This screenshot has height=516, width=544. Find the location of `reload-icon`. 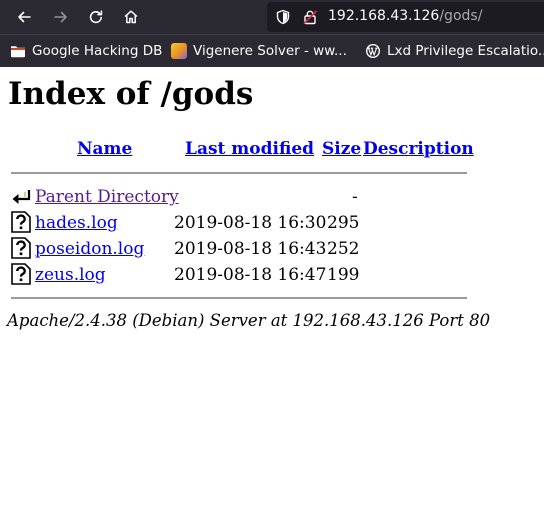

reload-icon is located at coordinates (96, 17).